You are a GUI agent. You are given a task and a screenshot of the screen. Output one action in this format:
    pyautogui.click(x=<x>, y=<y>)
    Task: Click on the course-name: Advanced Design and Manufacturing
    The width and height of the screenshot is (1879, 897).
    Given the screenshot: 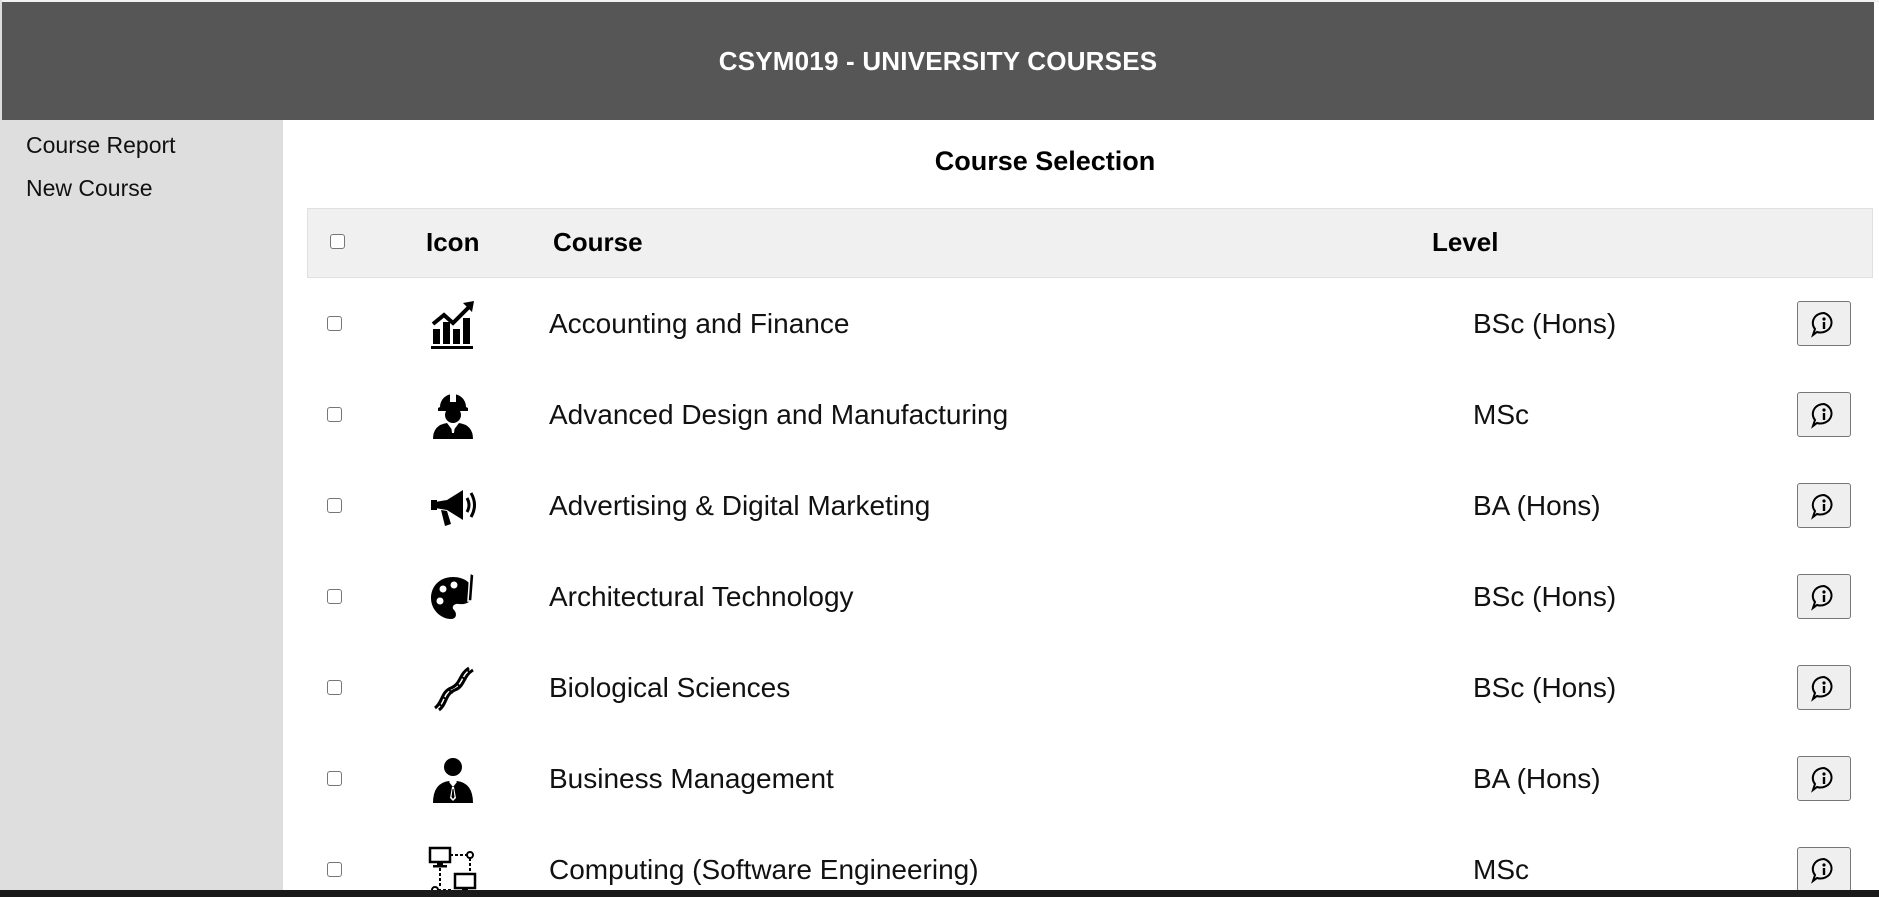 What is the action you would take?
    pyautogui.click(x=779, y=414)
    